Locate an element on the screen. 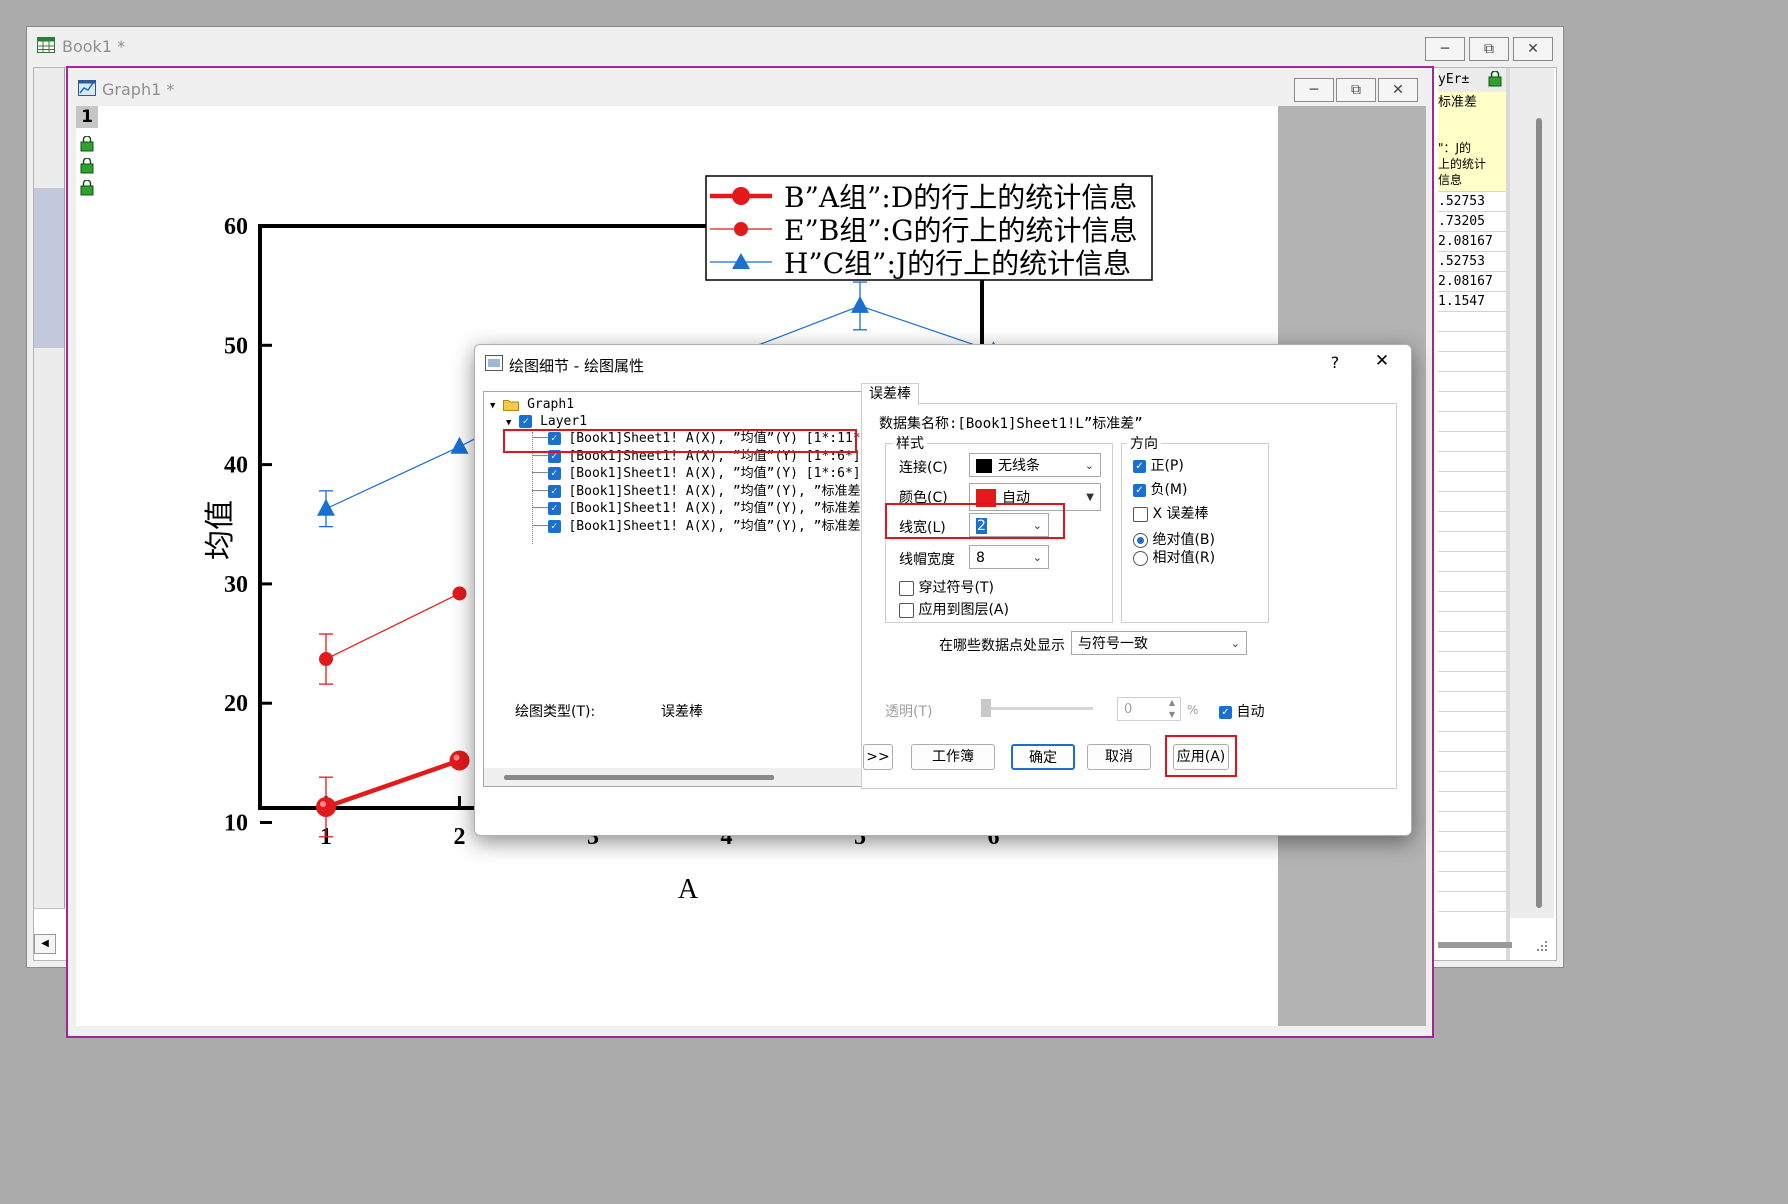  cancel-button: 取消 is located at coordinates (1119, 757).